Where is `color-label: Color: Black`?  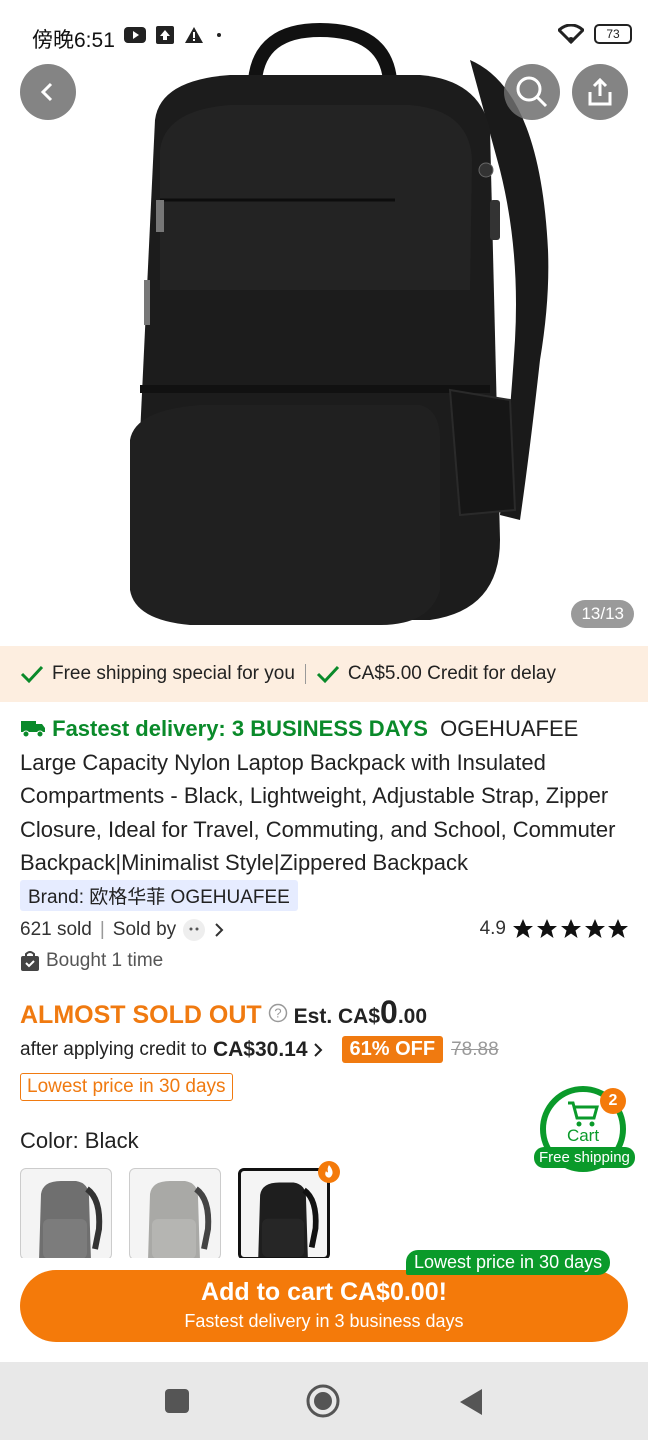
color-label: Color: Black is located at coordinates (79, 1140).